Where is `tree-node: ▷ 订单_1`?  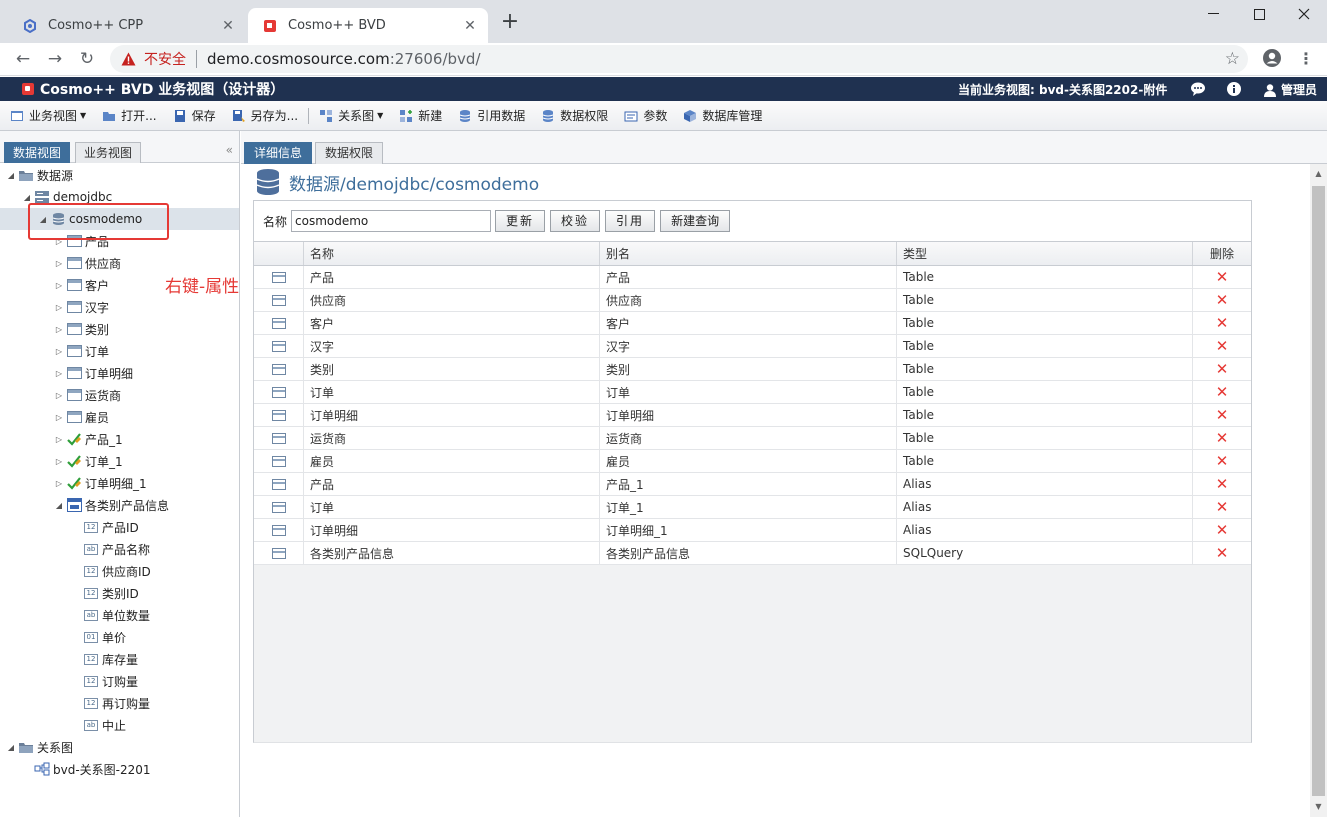 tree-node: ▷ 订单_1 is located at coordinates (119, 461).